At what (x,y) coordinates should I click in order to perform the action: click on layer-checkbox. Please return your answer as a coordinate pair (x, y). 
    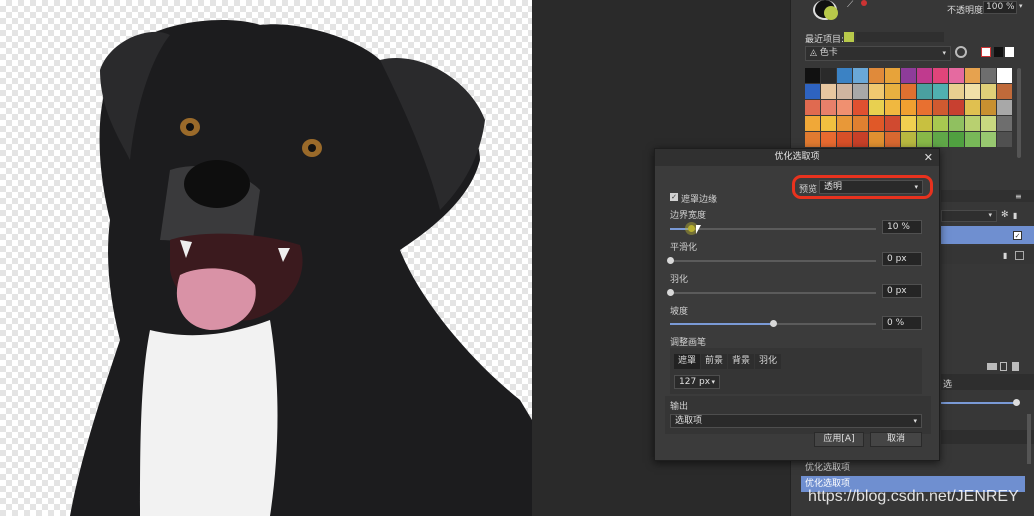
    Looking at the image, I should click on (1019, 255).